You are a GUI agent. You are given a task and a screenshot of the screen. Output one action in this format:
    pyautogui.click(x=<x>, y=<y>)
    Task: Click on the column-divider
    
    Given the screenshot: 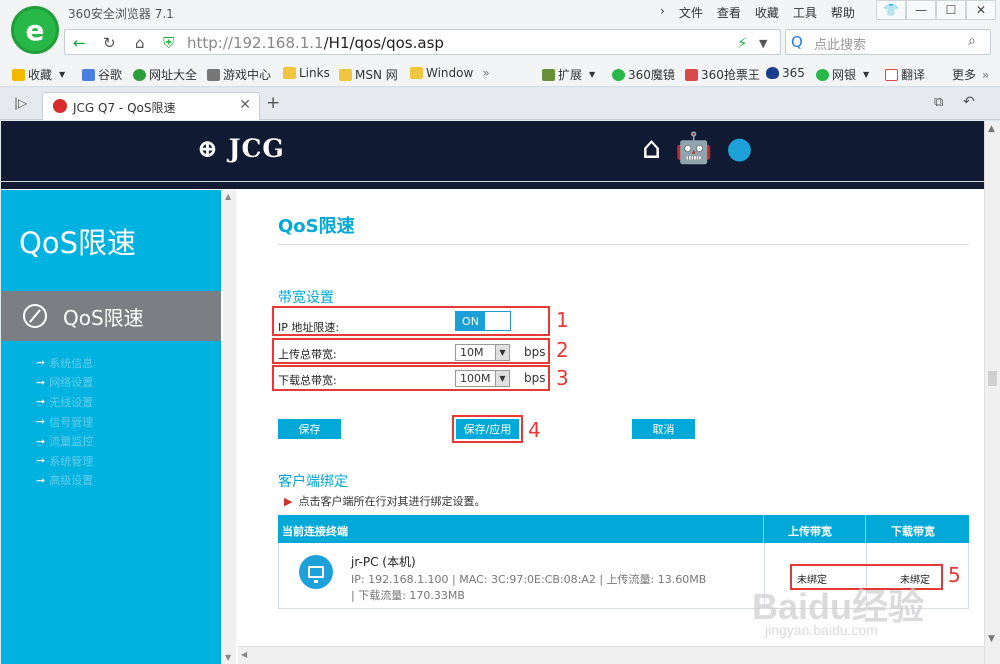 What is the action you would take?
    pyautogui.click(x=865, y=529)
    